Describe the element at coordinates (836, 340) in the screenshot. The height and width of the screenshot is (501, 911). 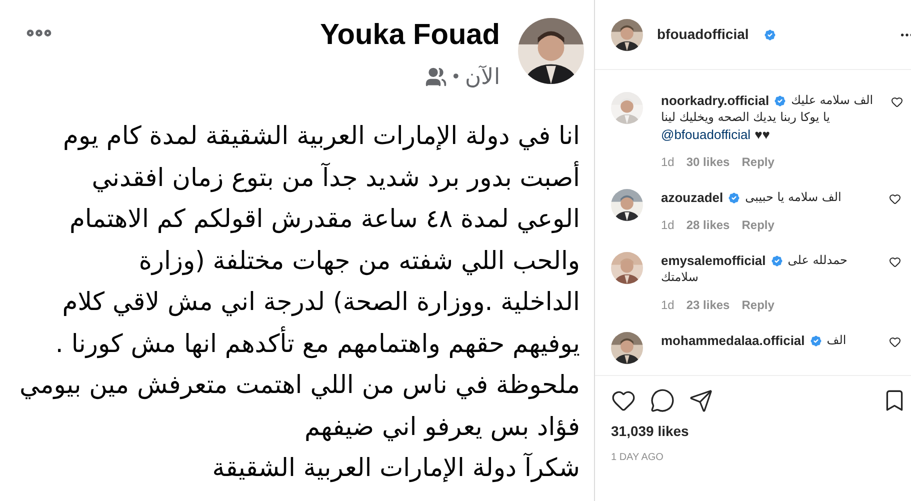
I see `comment-text: الف` at that location.